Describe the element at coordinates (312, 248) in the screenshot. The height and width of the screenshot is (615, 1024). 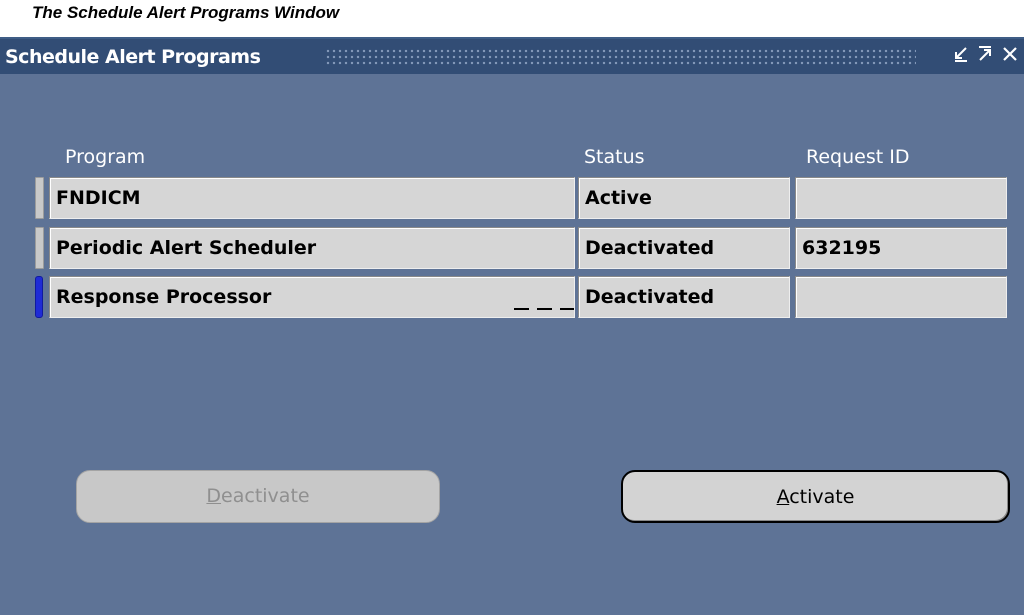
I see `program-cell: Periodic Alert Scheduler` at that location.